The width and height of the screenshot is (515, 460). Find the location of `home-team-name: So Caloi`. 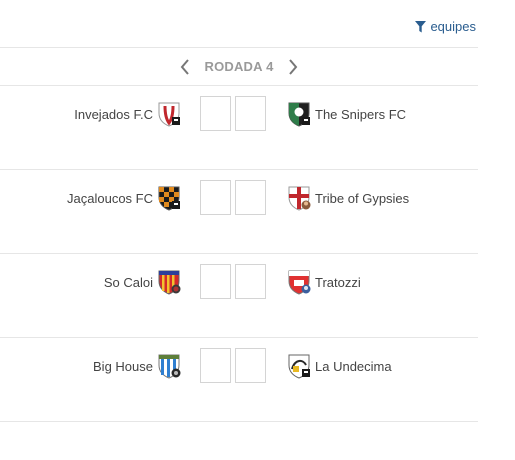

home-team-name: So Caloi is located at coordinates (128, 282).